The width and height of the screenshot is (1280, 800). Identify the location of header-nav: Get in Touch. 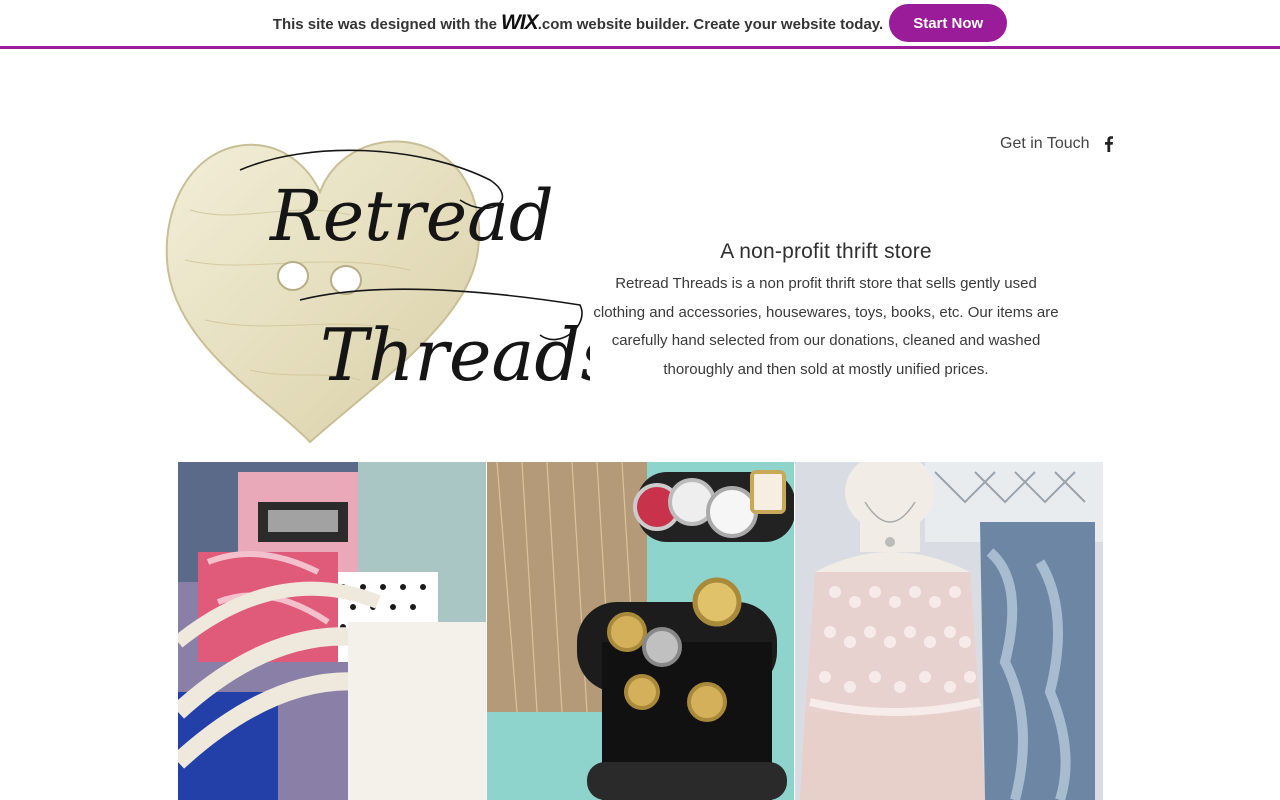
(1059, 144).